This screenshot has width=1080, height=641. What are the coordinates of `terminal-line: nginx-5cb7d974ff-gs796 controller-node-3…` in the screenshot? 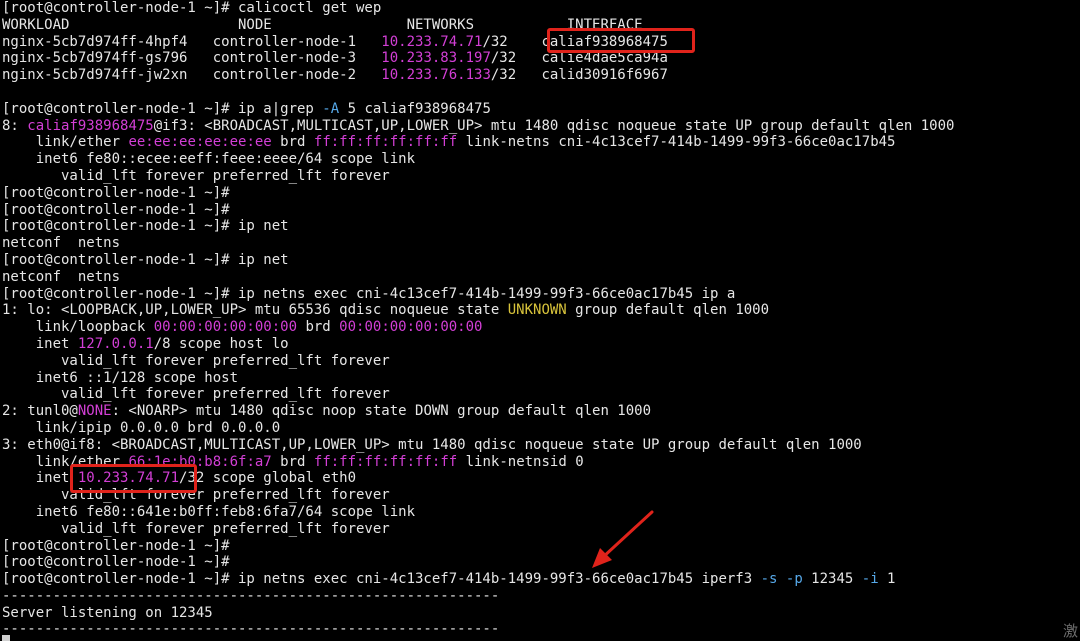 It's located at (540, 58).